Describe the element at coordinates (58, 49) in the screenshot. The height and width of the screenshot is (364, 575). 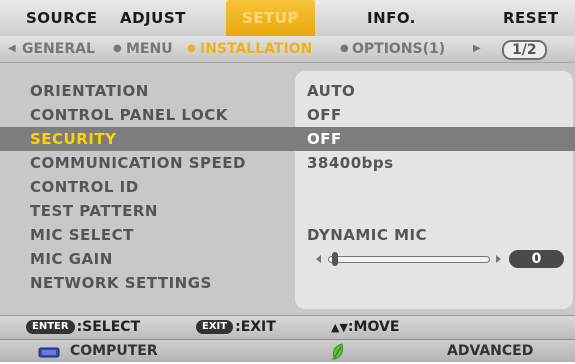
I see `subtab-general: GENERAL` at that location.